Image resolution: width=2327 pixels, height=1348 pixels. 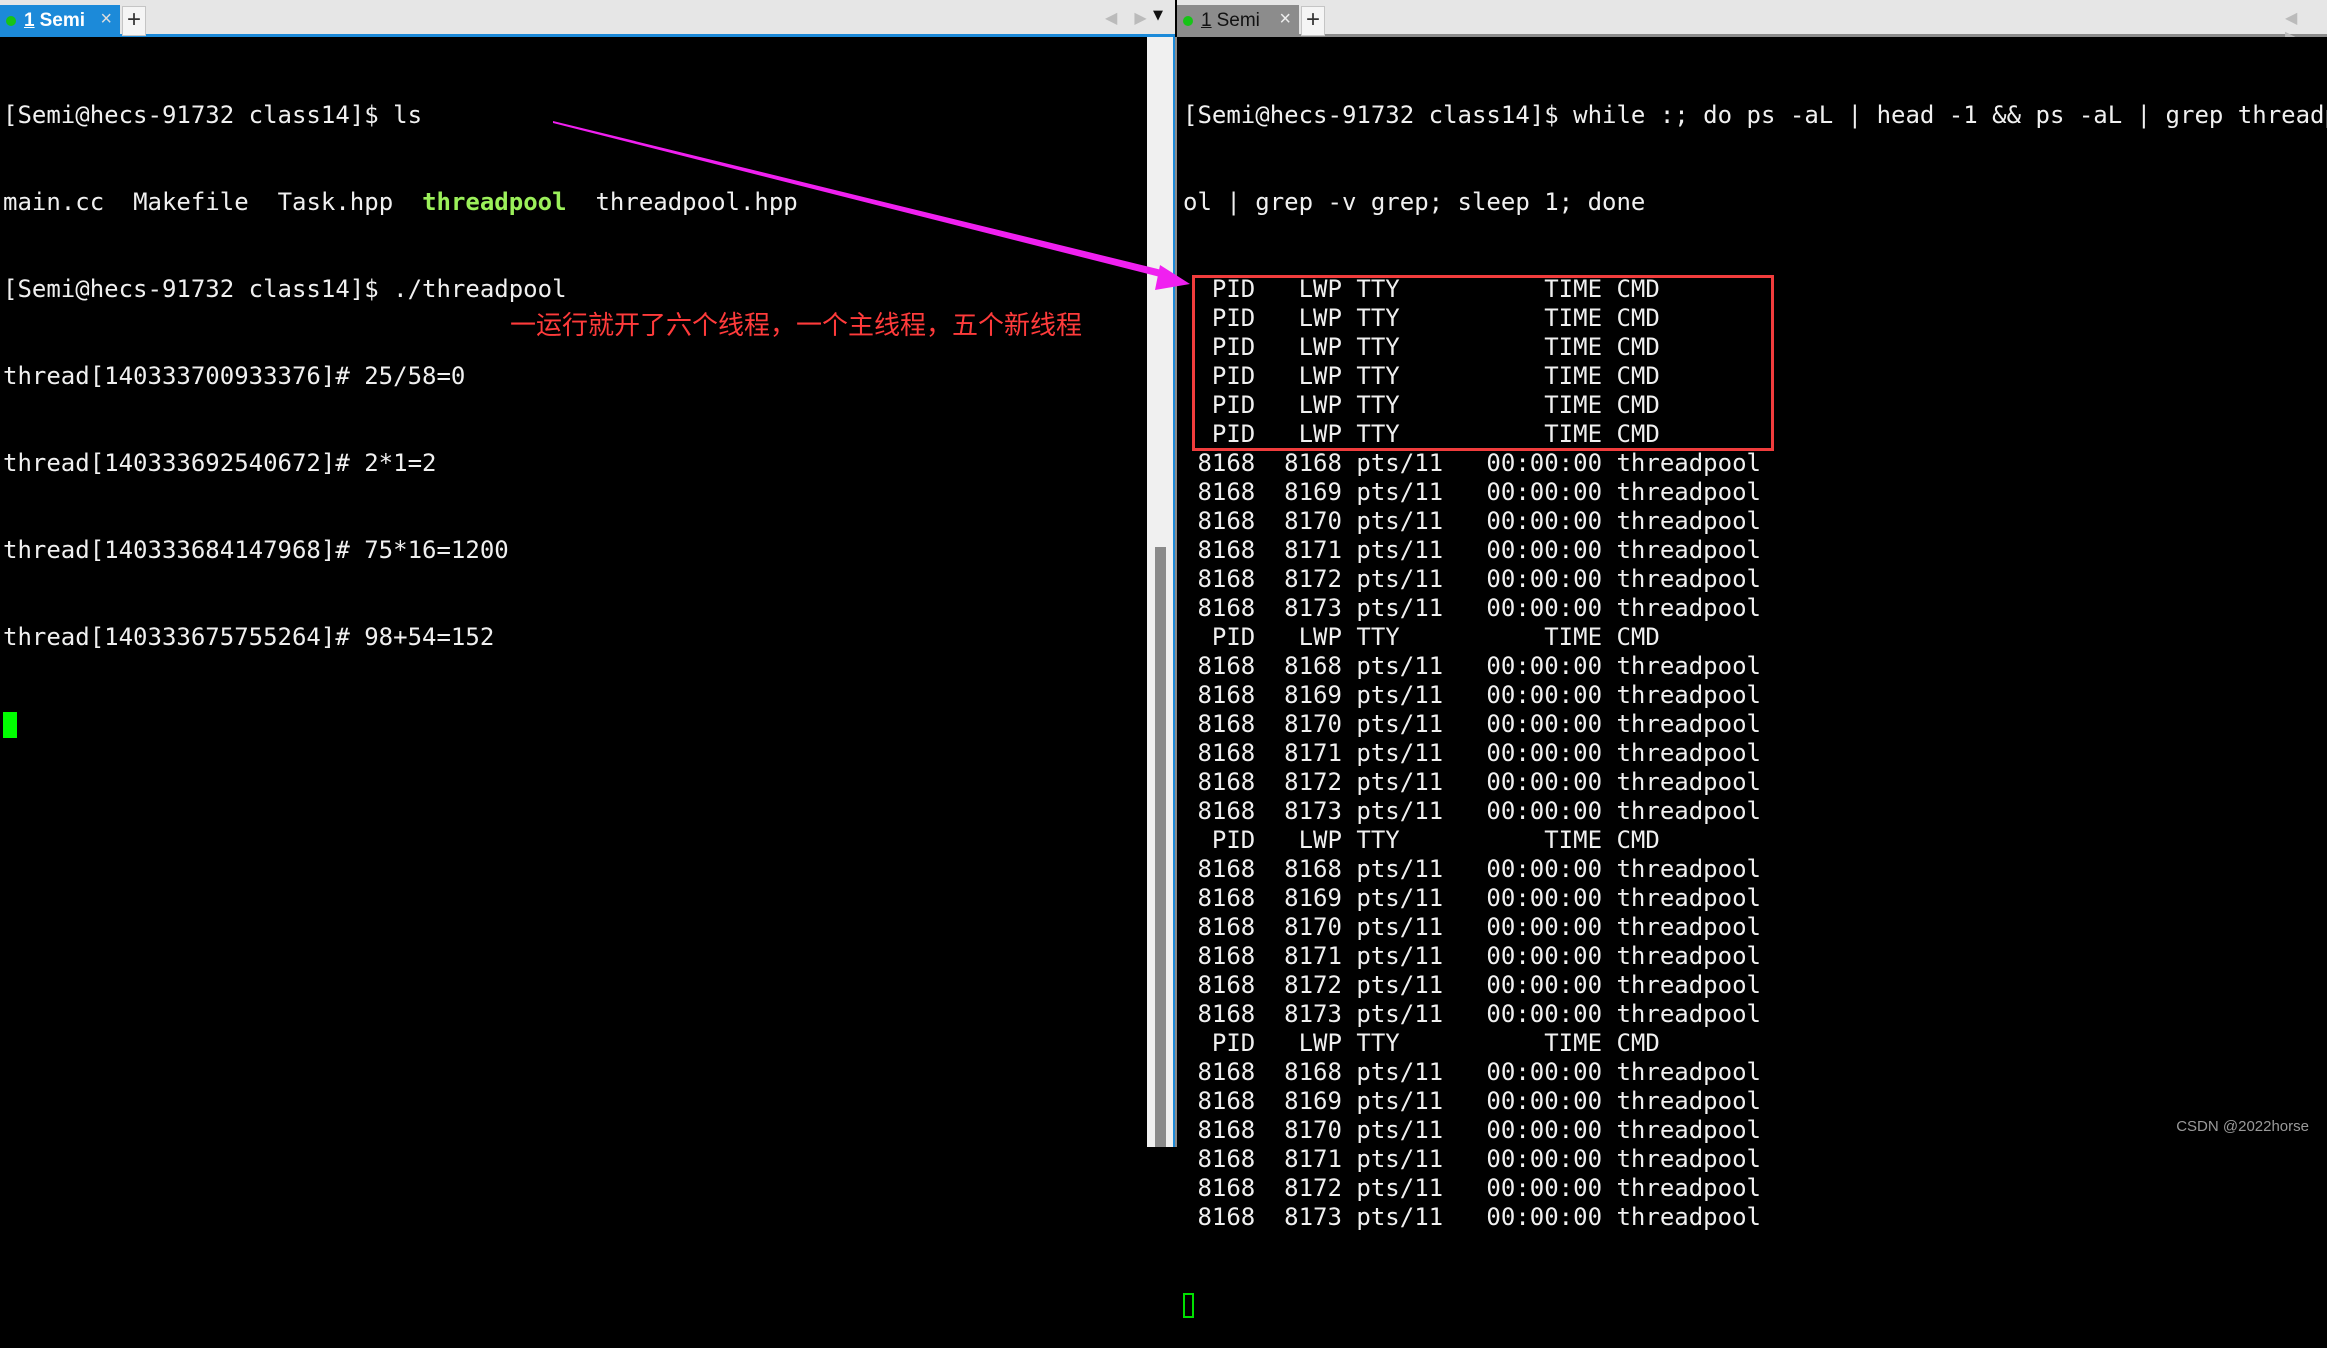 I want to click on file-entry: Task.hpp, so click(x=335, y=202).